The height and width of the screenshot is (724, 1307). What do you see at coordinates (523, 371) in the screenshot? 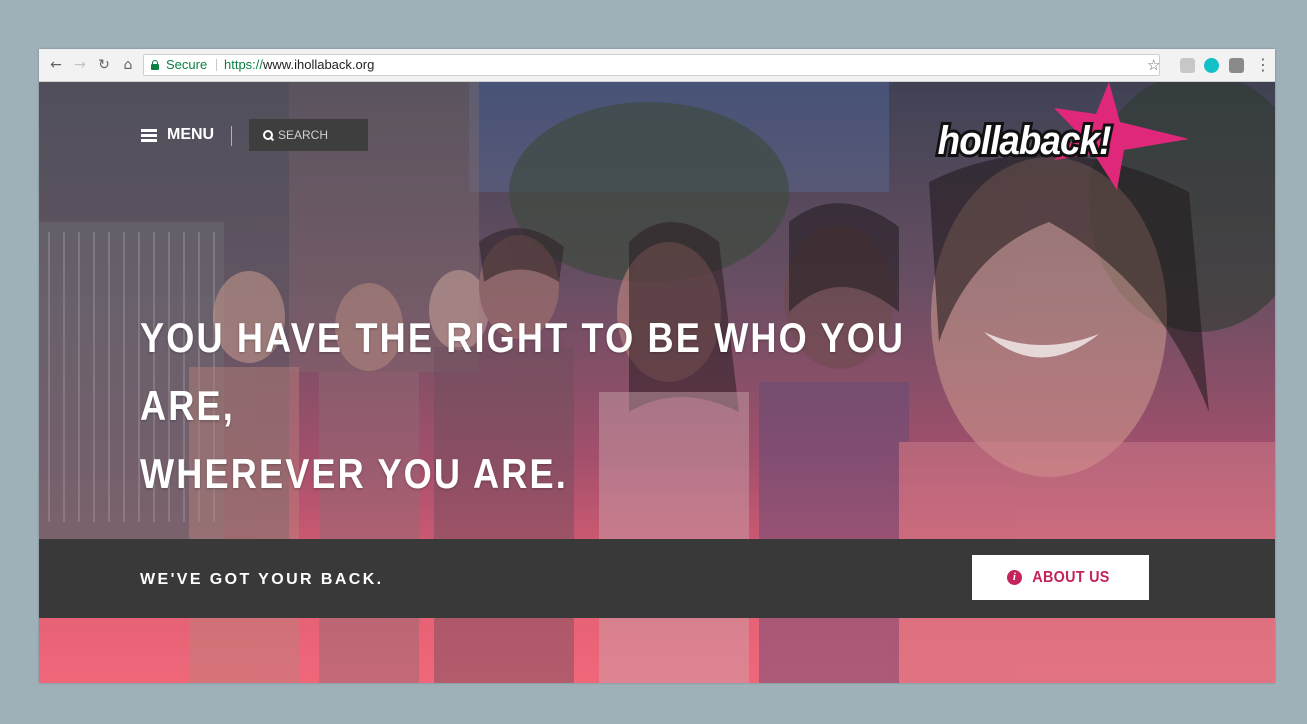
I see `hero-headline-line1: YOU HAVE THE RIGHT TO BE WHO YOU ARE,` at bounding box center [523, 371].